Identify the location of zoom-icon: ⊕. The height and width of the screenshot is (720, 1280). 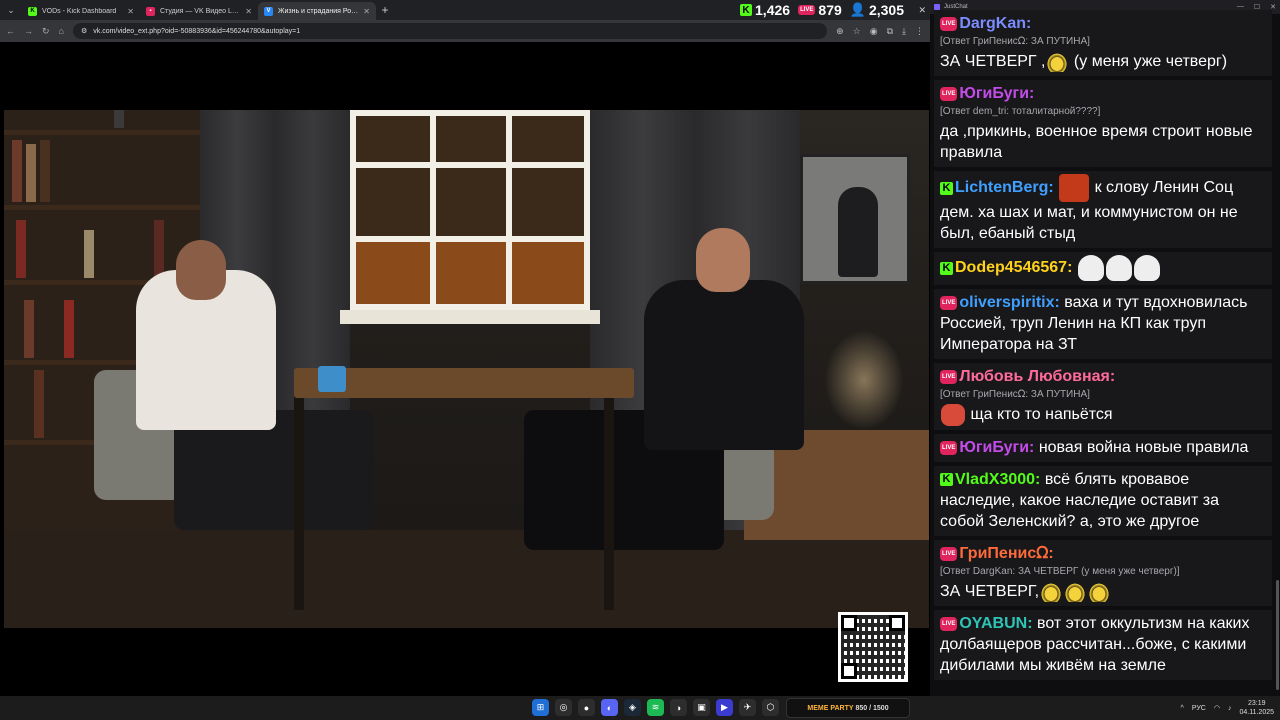
(840, 31).